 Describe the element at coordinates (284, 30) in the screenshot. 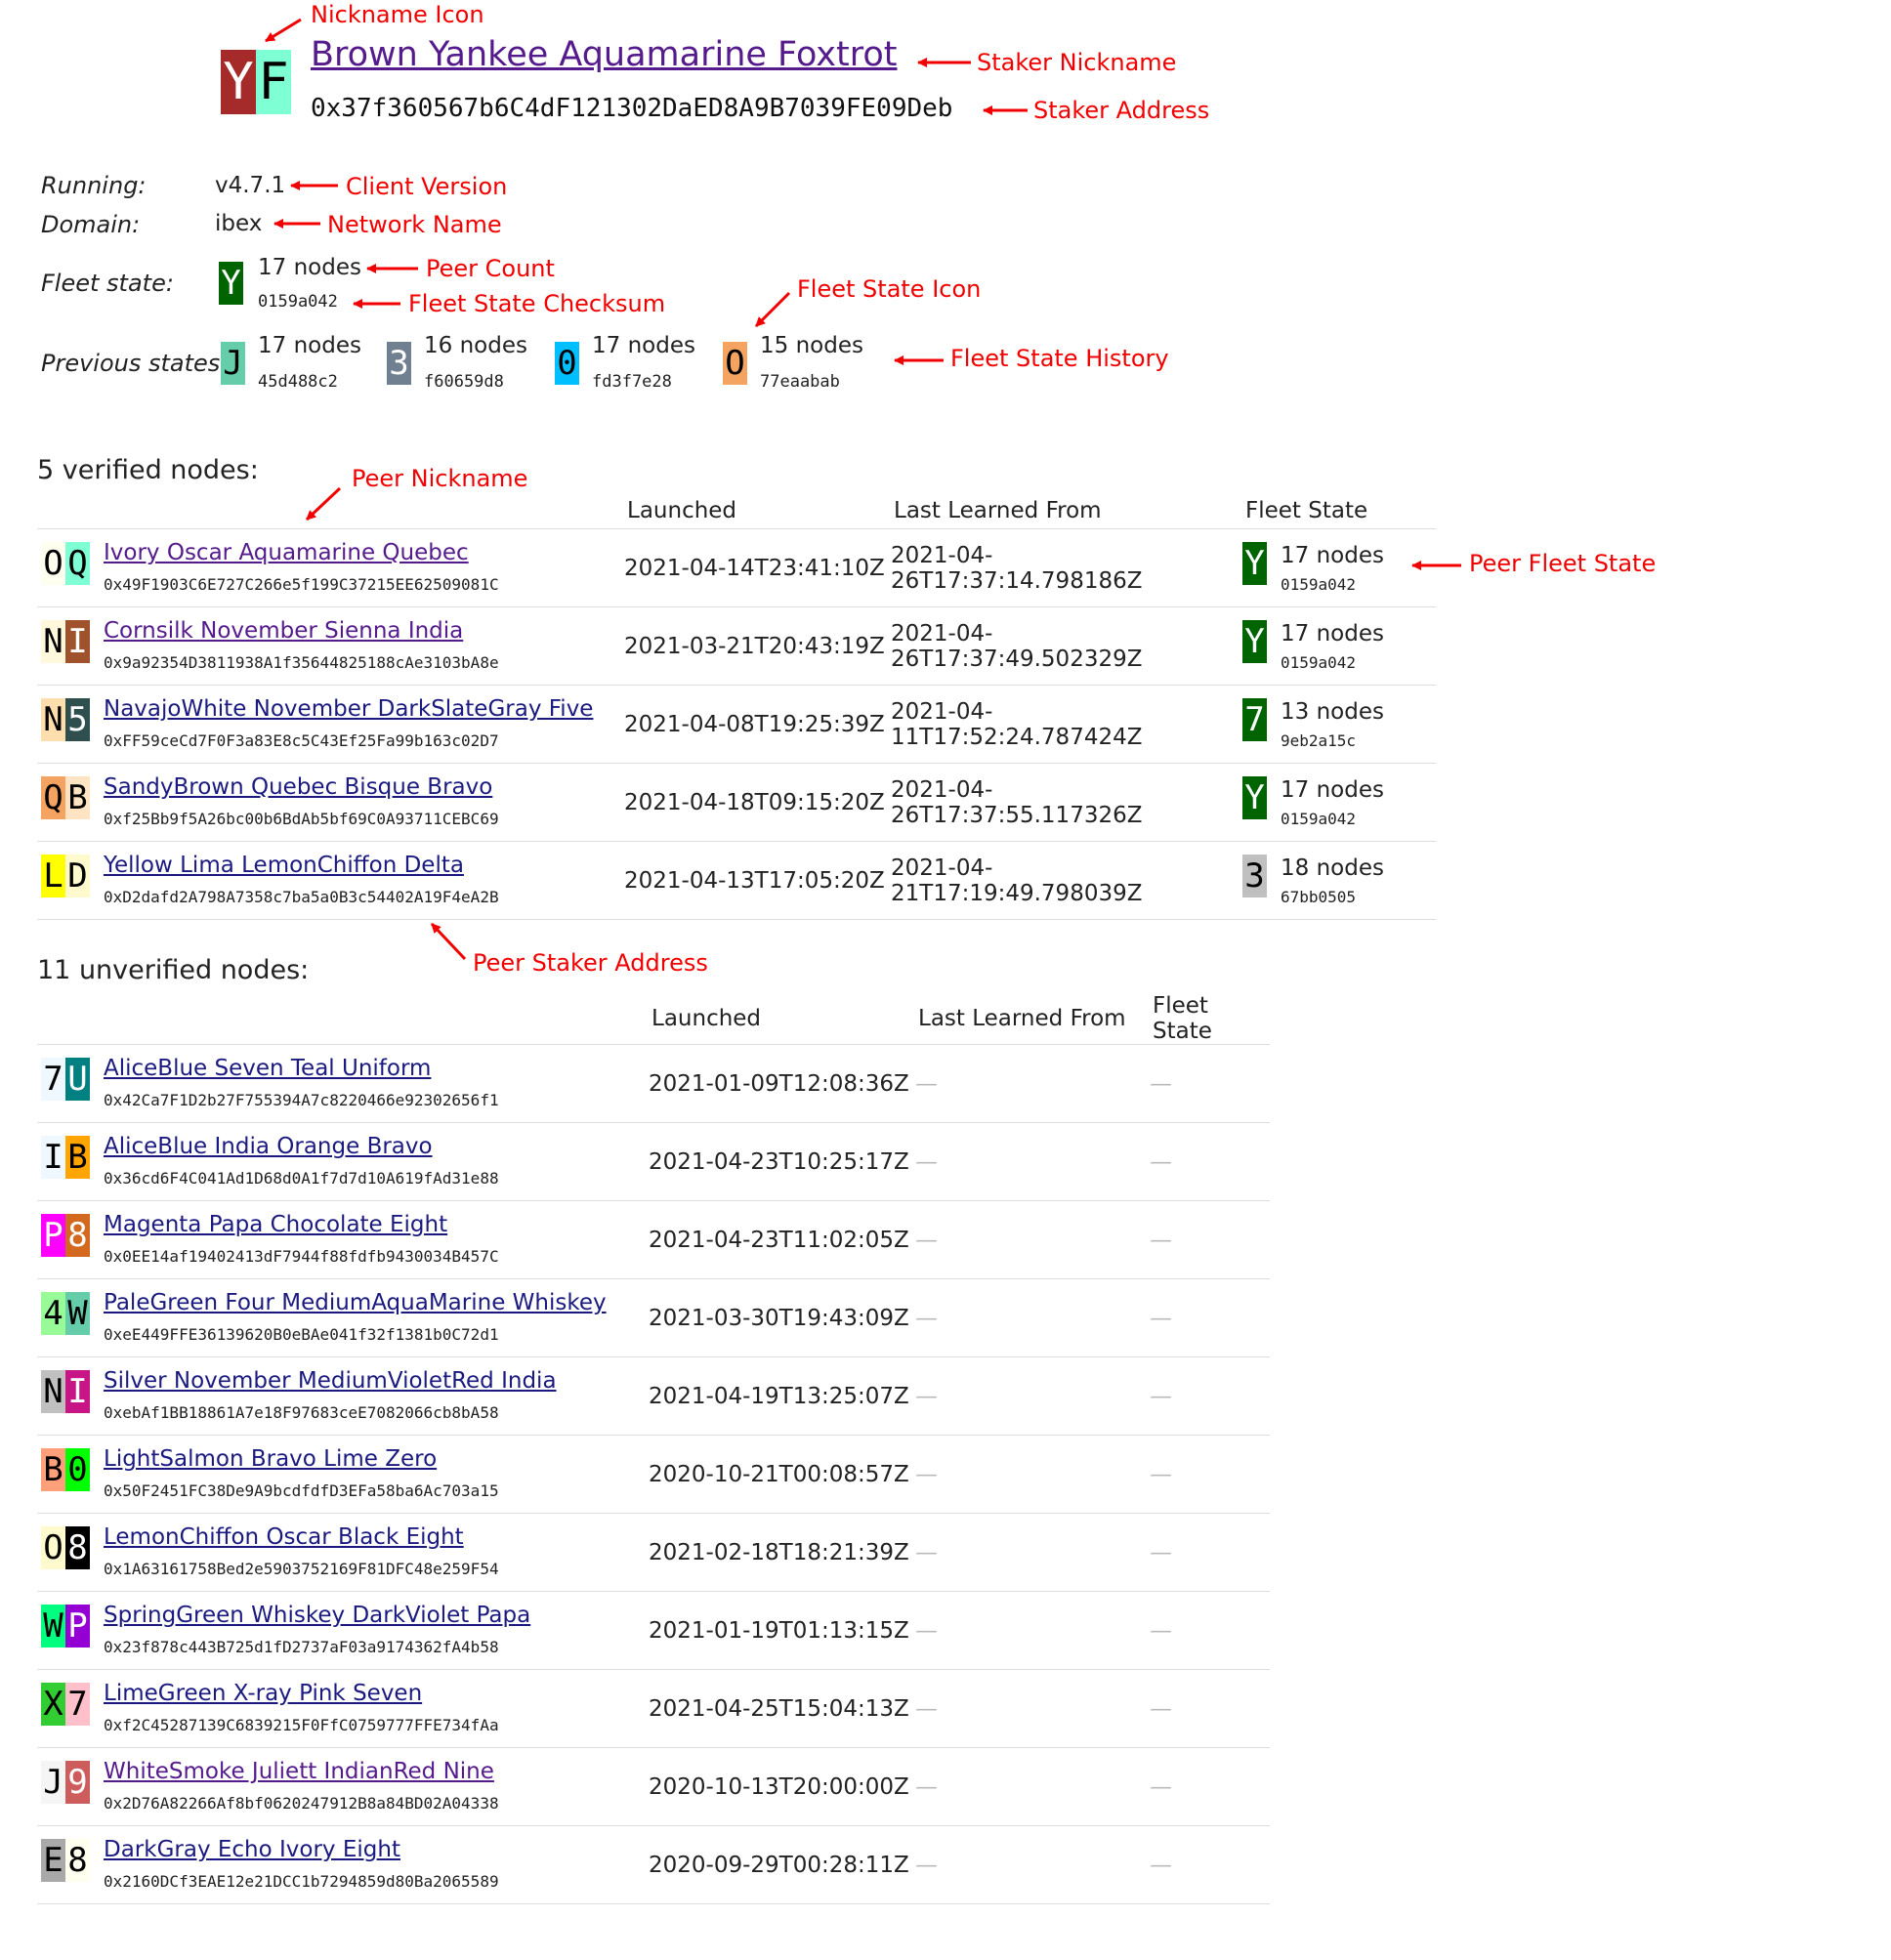

I see `arrow-nickname-icon` at that location.